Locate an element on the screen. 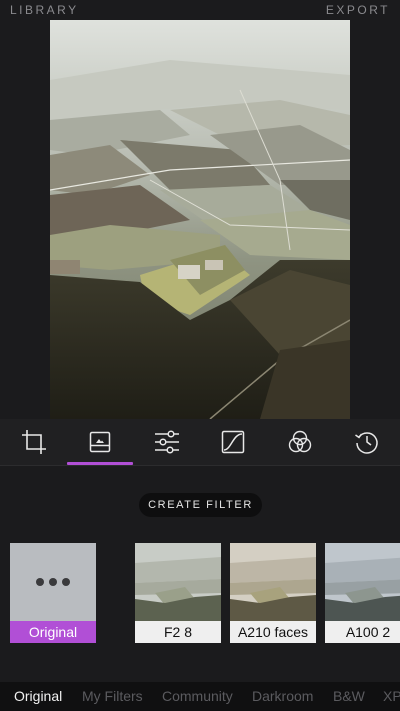 This screenshot has height=711, width=400. history-tool-button is located at coordinates (367, 442).